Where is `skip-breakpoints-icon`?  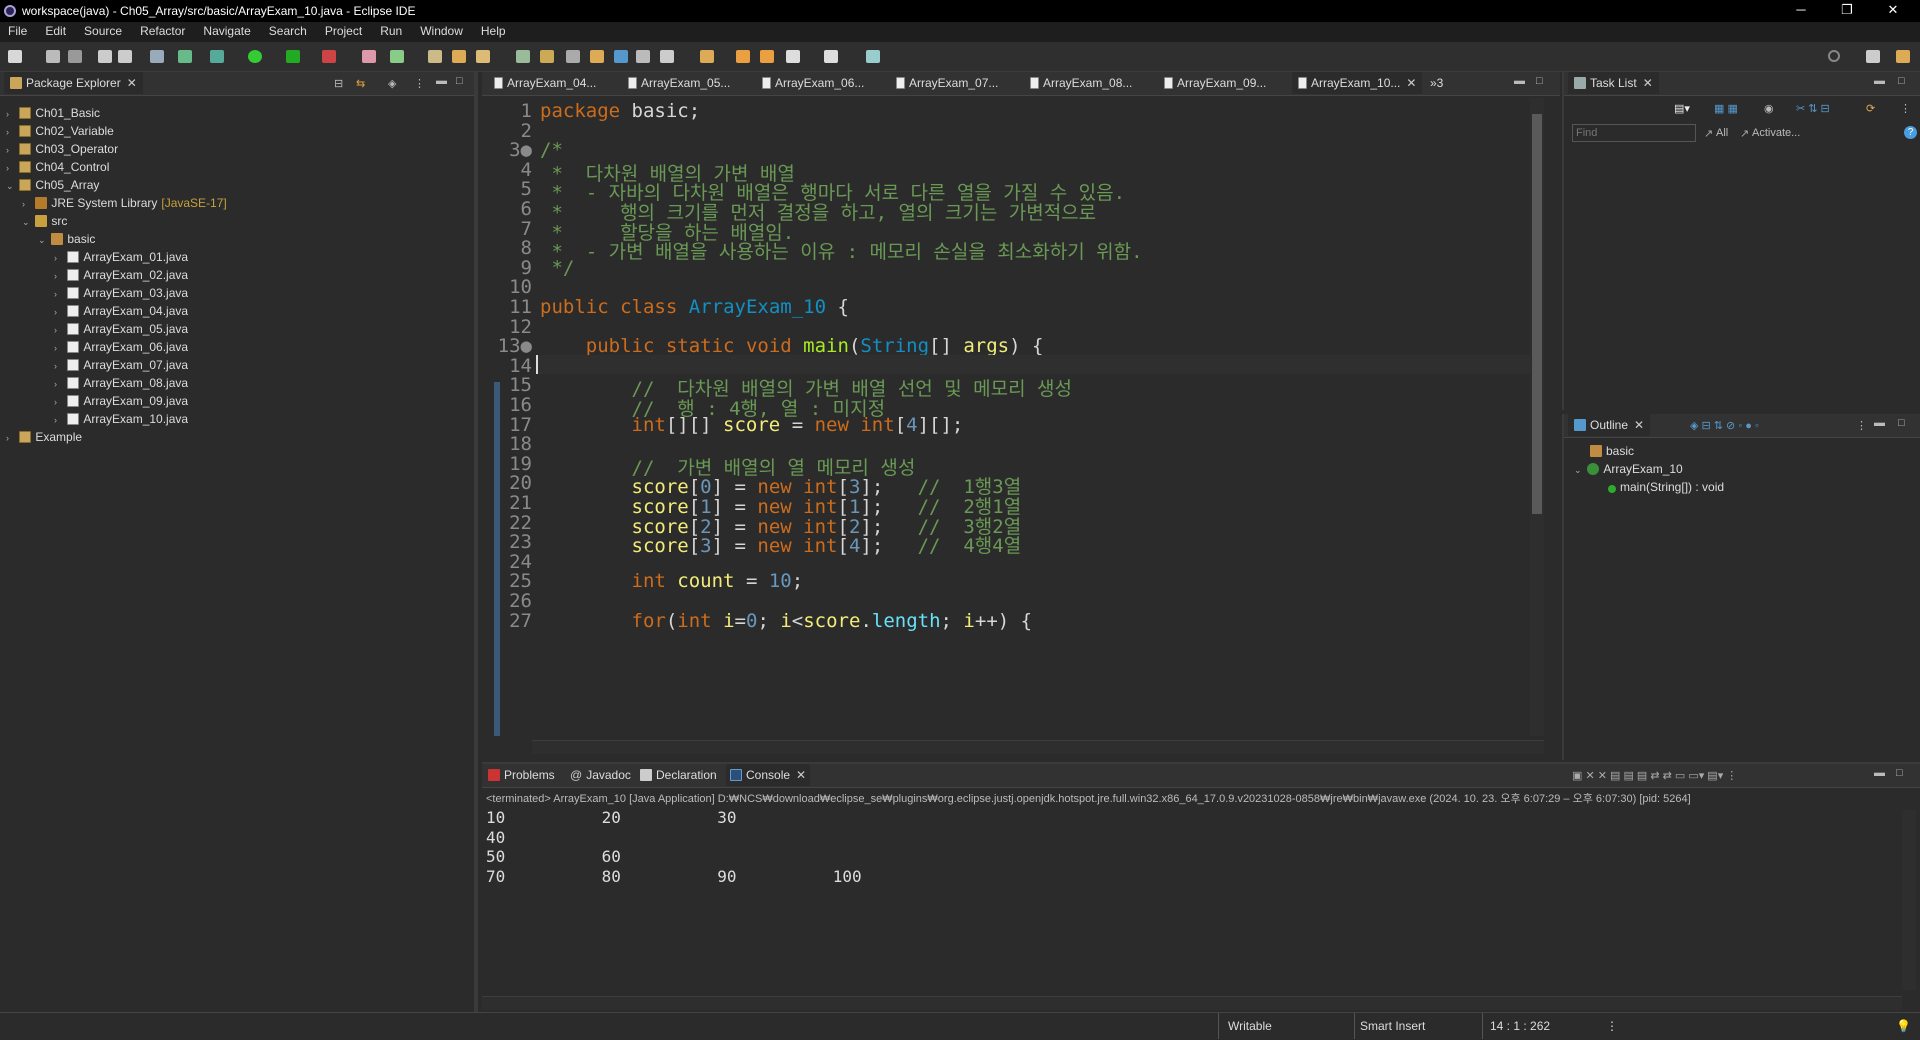
skip-breakpoints-icon is located at coordinates (185, 56).